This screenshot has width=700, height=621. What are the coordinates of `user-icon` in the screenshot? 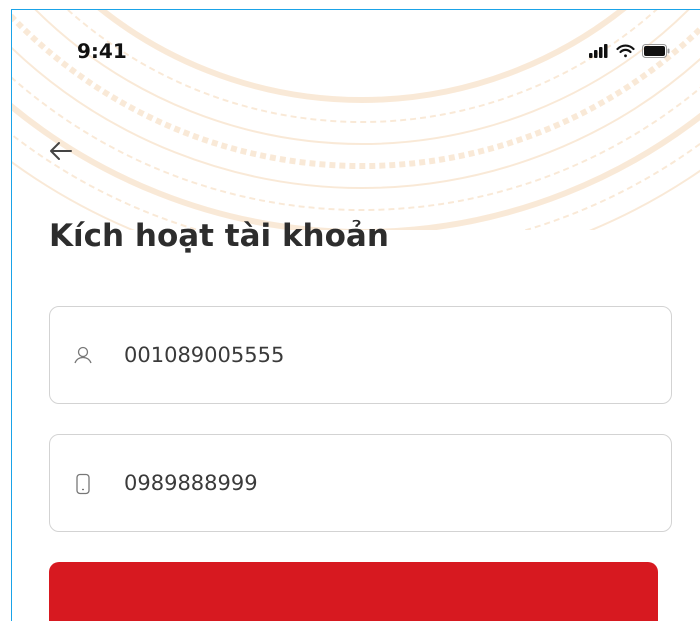 It's located at (83, 355).